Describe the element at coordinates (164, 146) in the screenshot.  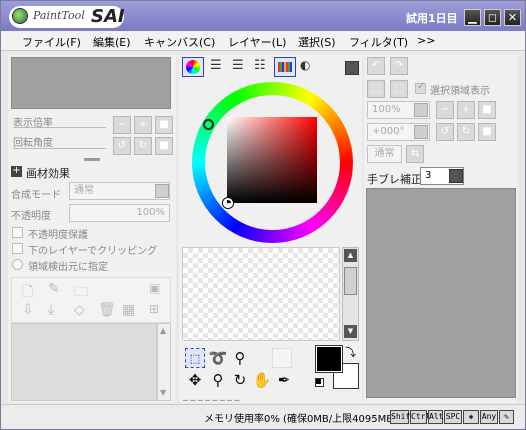
I see `rotate-reset-button: ■` at that location.